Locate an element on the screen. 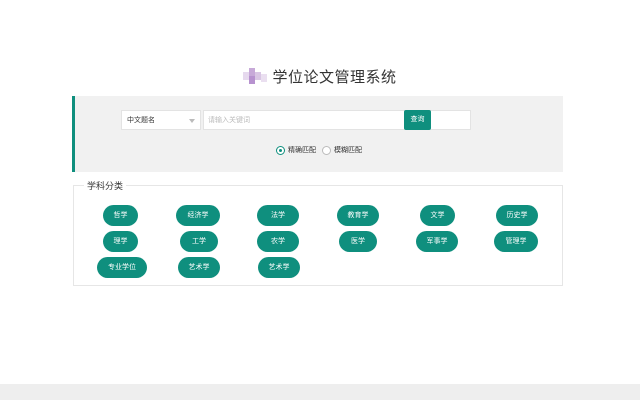 The width and height of the screenshot is (640, 400). match-option-label: 精确匹配 is located at coordinates (302, 150).